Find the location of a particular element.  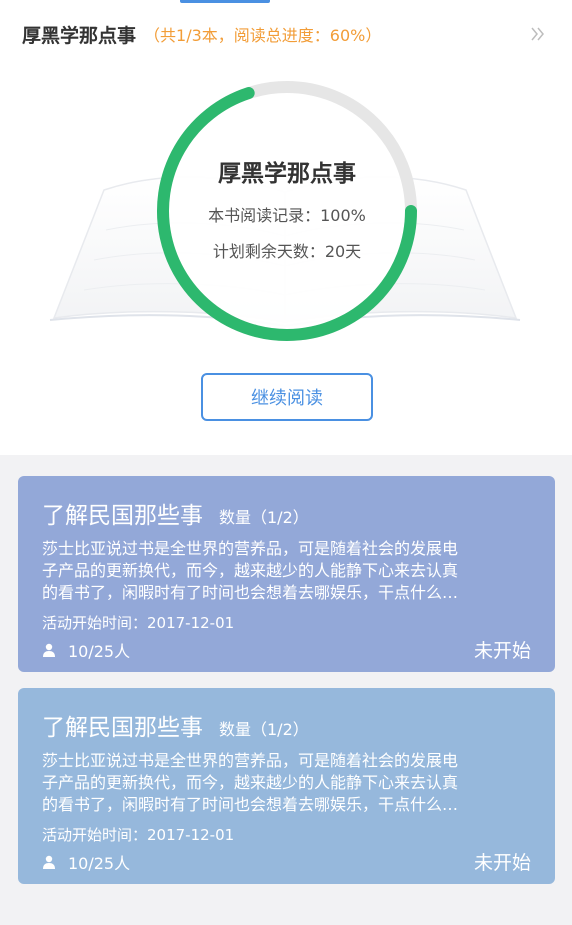

continue-reading-button: 继续阅读 is located at coordinates (287, 397).